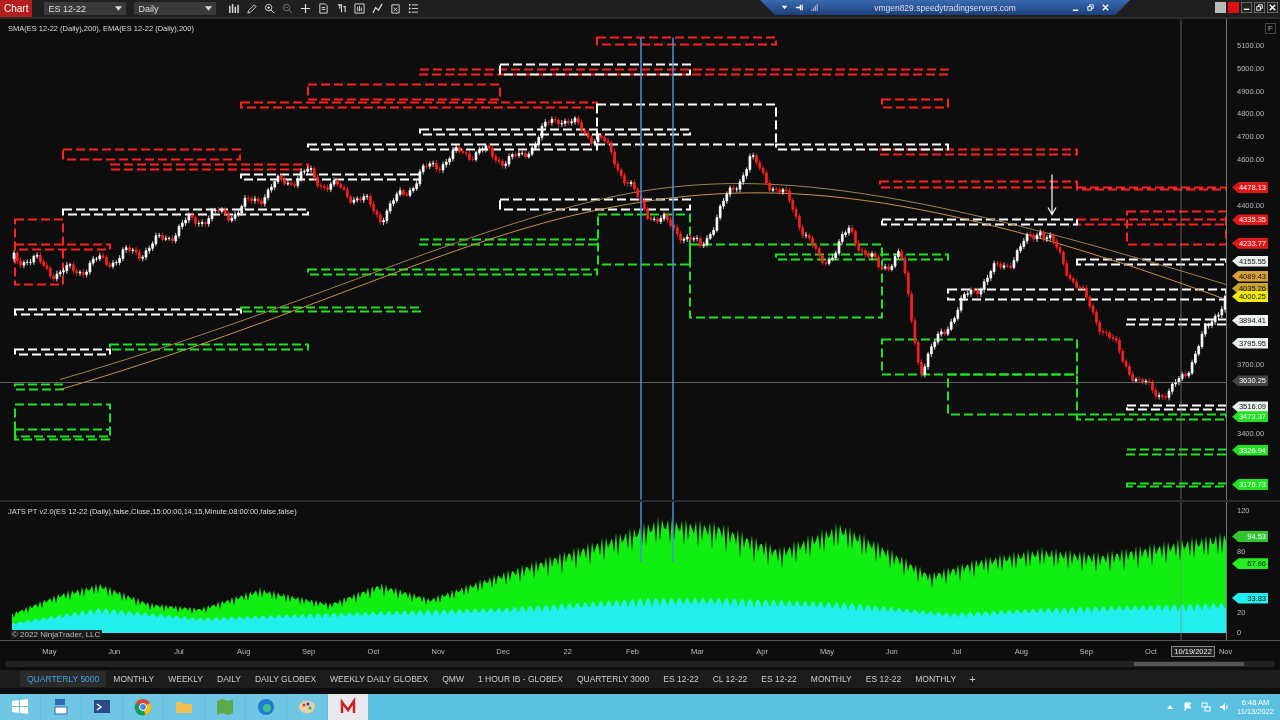 This screenshot has width=1280, height=720. Describe the element at coordinates (396, 8) in the screenshot. I see `clipboard-icon` at that location.